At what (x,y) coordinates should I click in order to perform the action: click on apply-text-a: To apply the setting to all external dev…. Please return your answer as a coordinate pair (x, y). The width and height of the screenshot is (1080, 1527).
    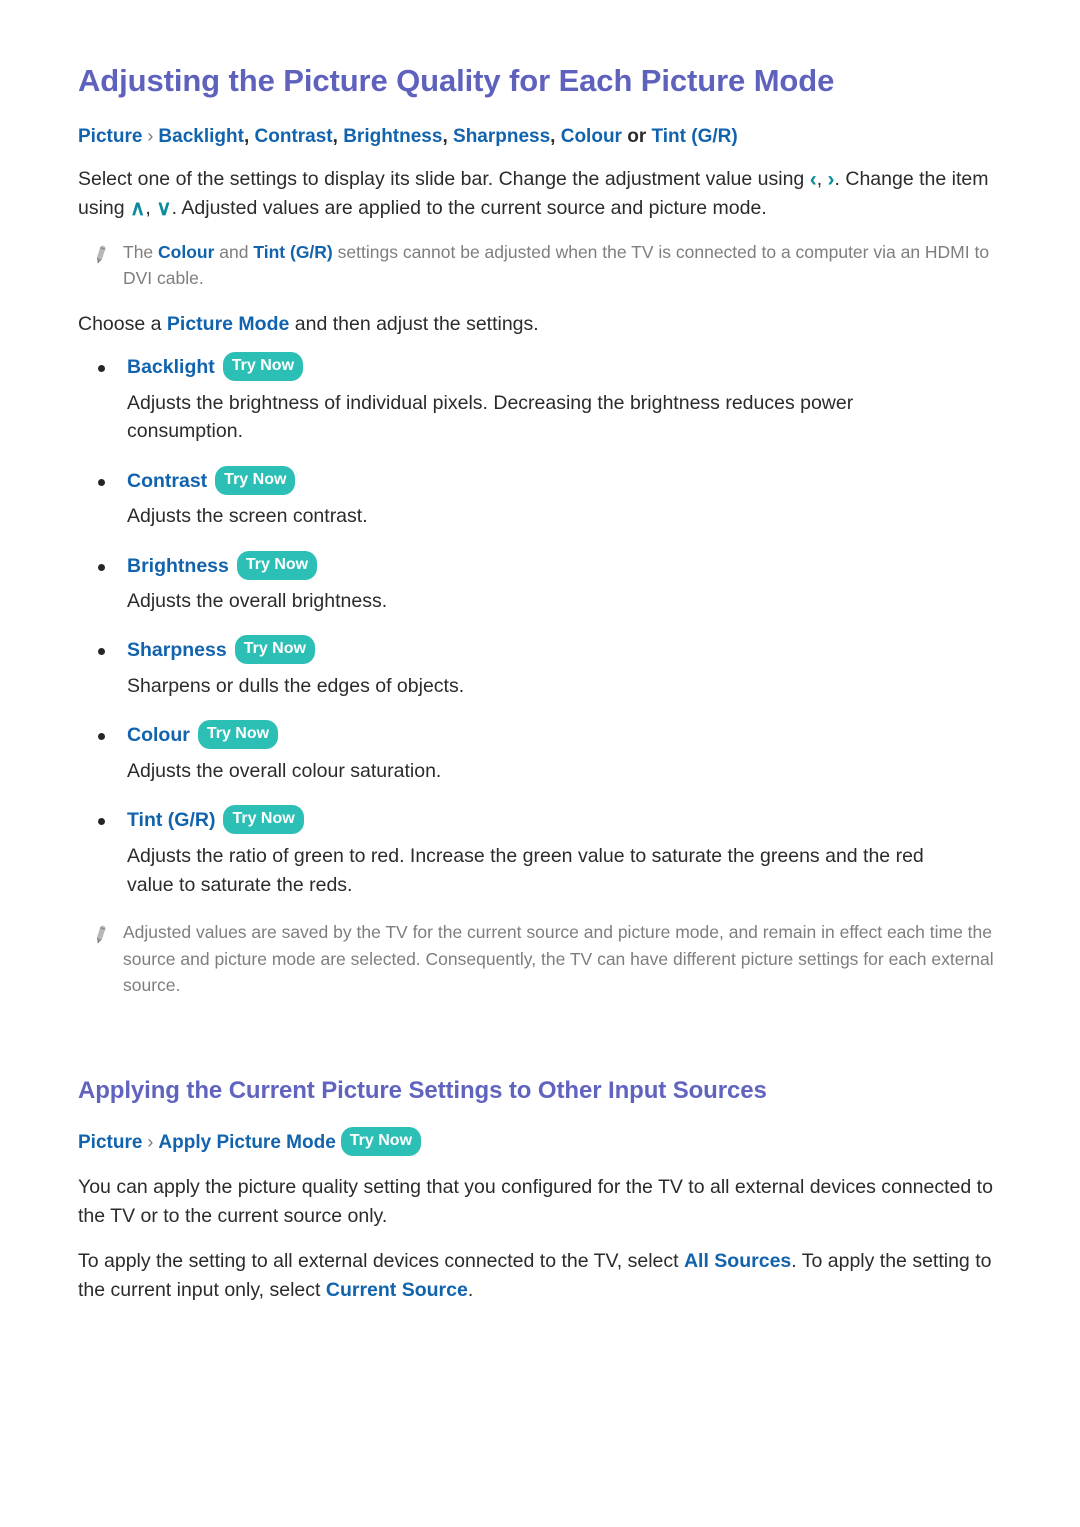
    Looking at the image, I should click on (378, 1260).